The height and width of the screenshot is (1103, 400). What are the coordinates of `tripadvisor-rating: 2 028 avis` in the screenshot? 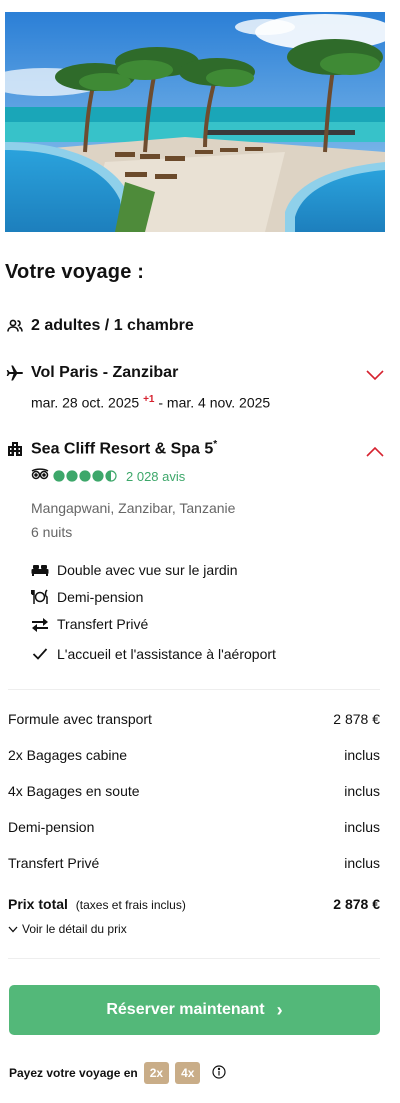 It's located at (108, 476).